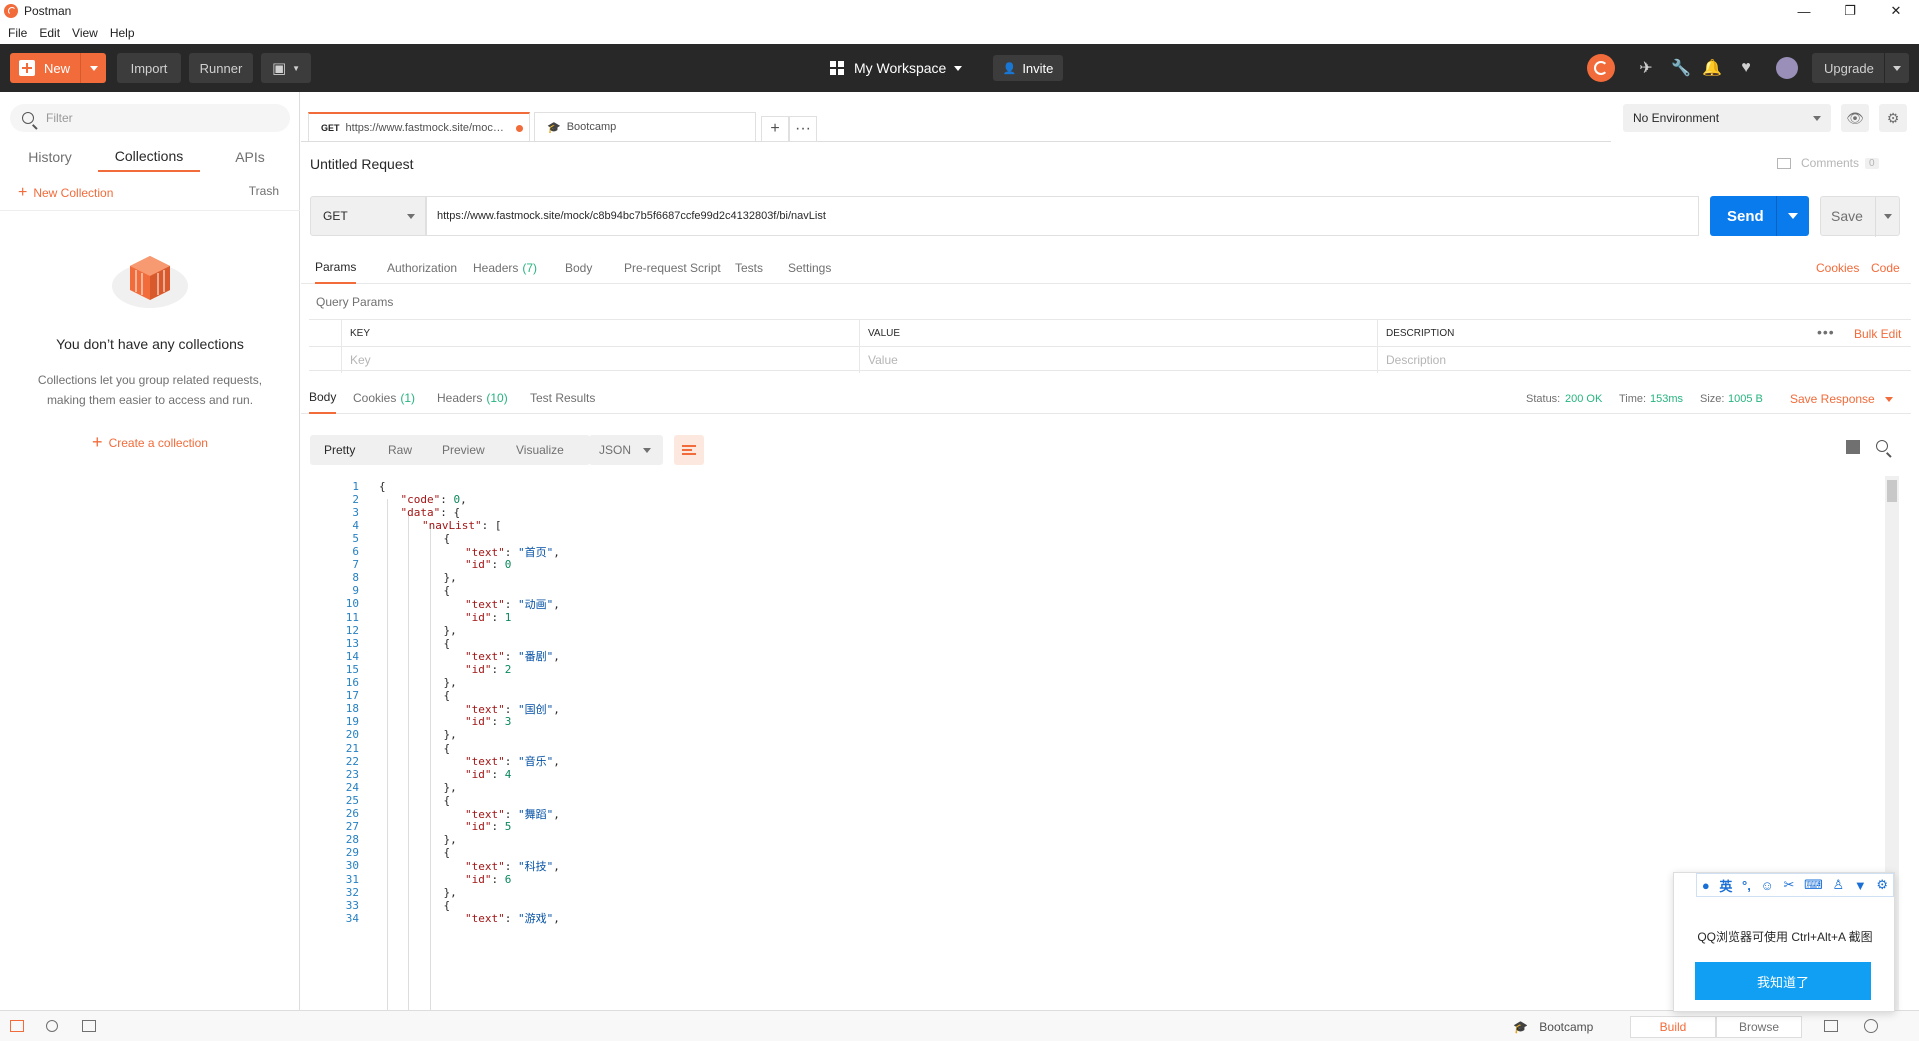 The width and height of the screenshot is (1919, 1041). What do you see at coordinates (1725, 885) in the screenshot?
I see `ime-language-toggle: 英` at bounding box center [1725, 885].